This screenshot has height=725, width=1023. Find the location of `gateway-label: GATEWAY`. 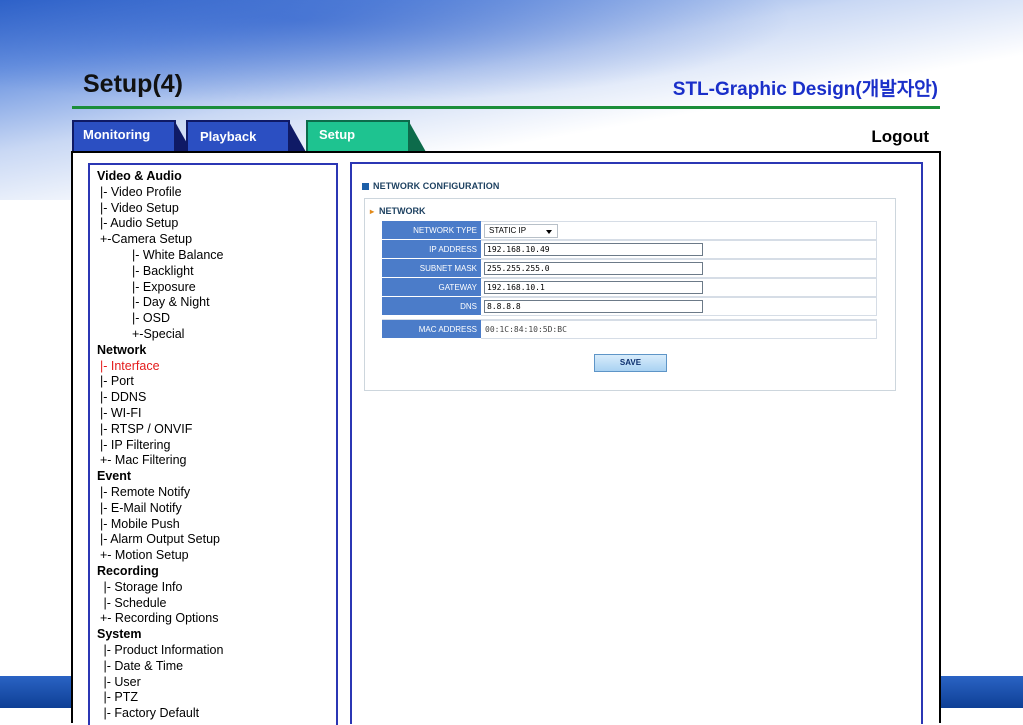

gateway-label: GATEWAY is located at coordinates (431, 287).